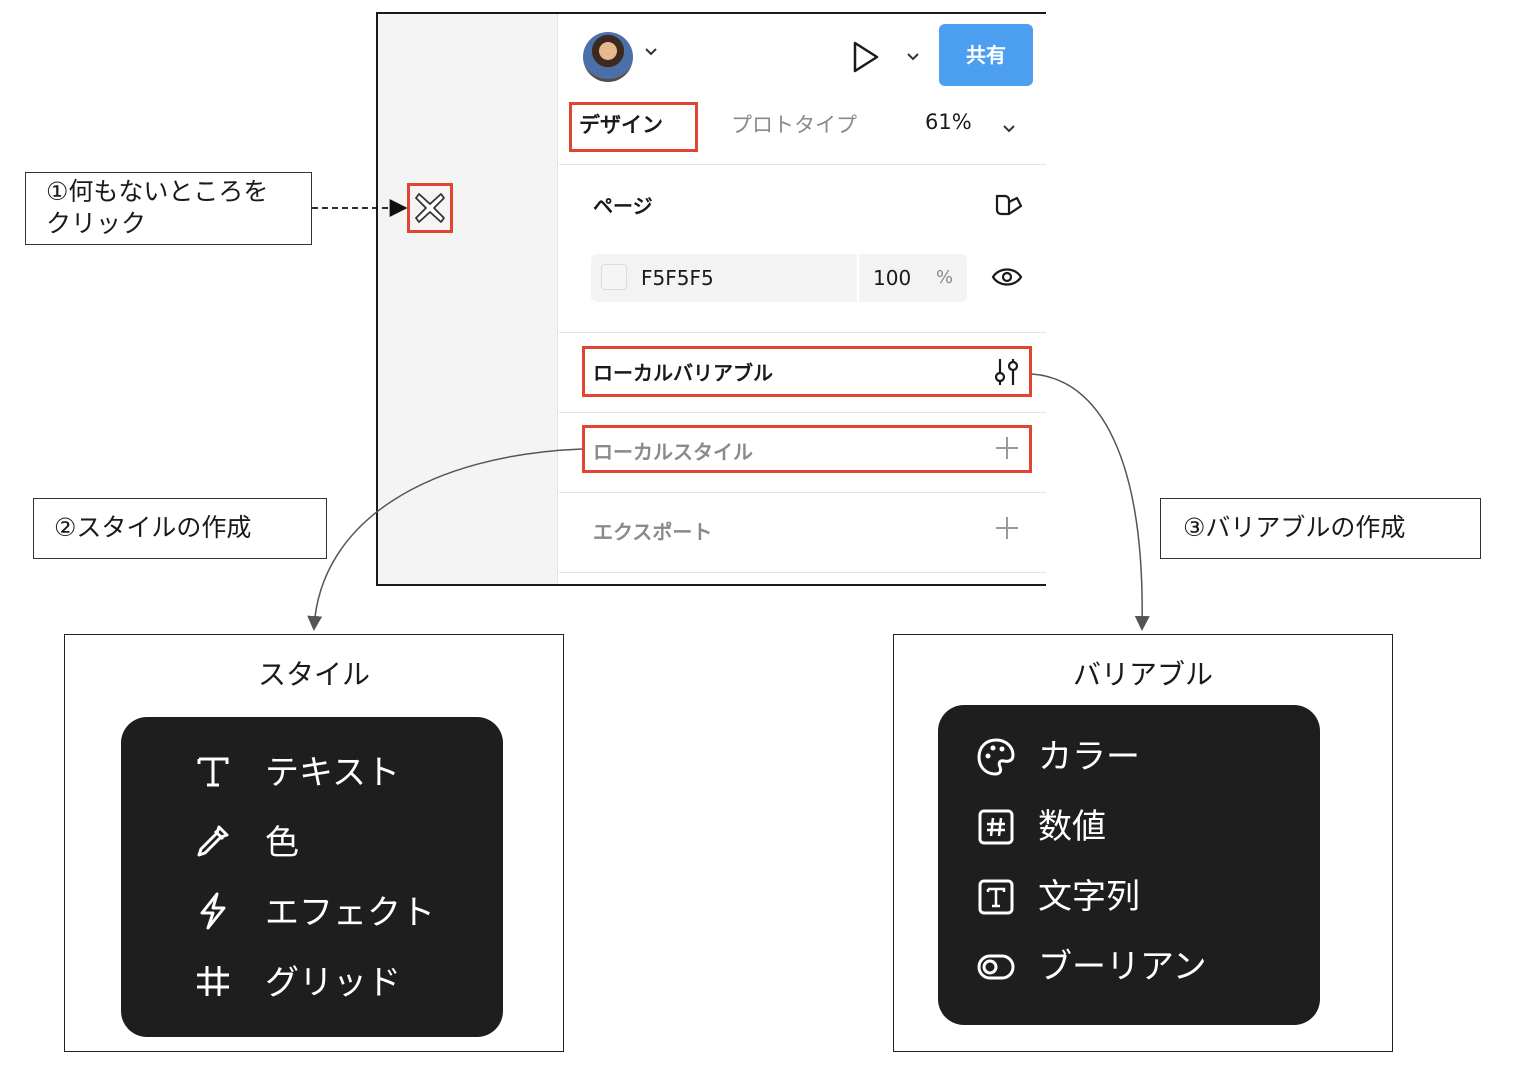  I want to click on palette-icon, so click(996, 757).